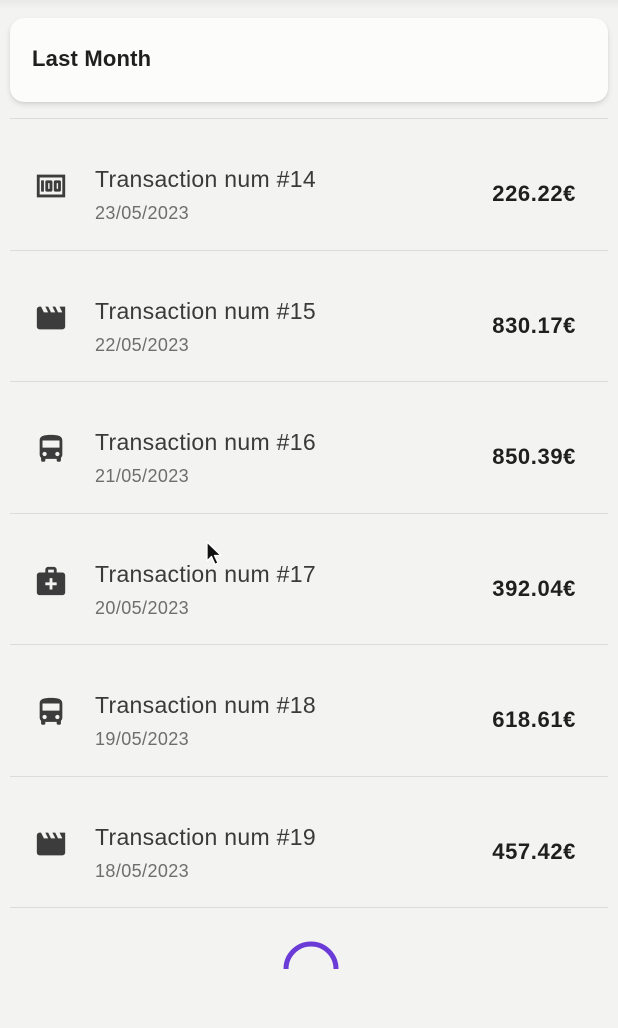  What do you see at coordinates (142, 607) in the screenshot?
I see `transaction-date: 20/05/2023` at bounding box center [142, 607].